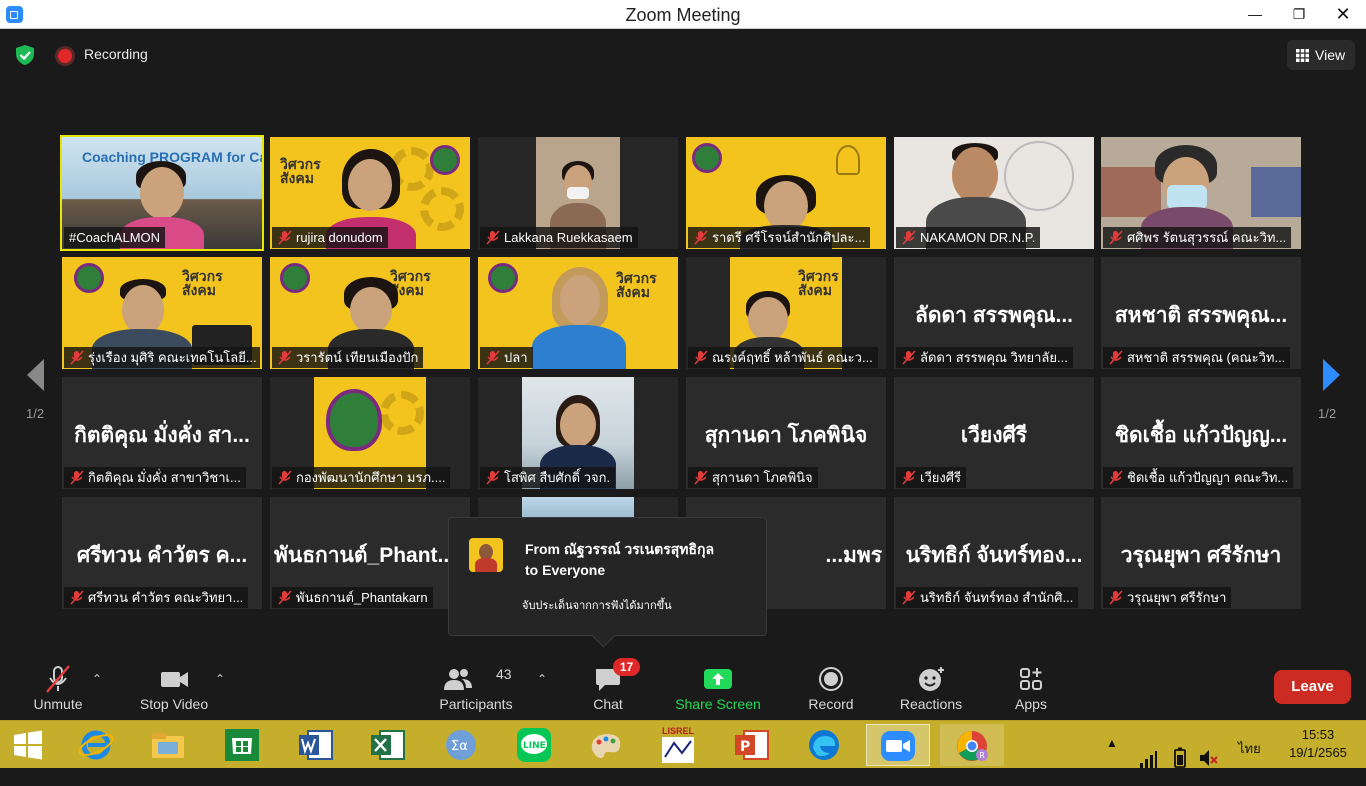 The image size is (1366, 786). Describe the element at coordinates (35, 375) in the screenshot. I see `prev-page-arrow-icon` at that location.